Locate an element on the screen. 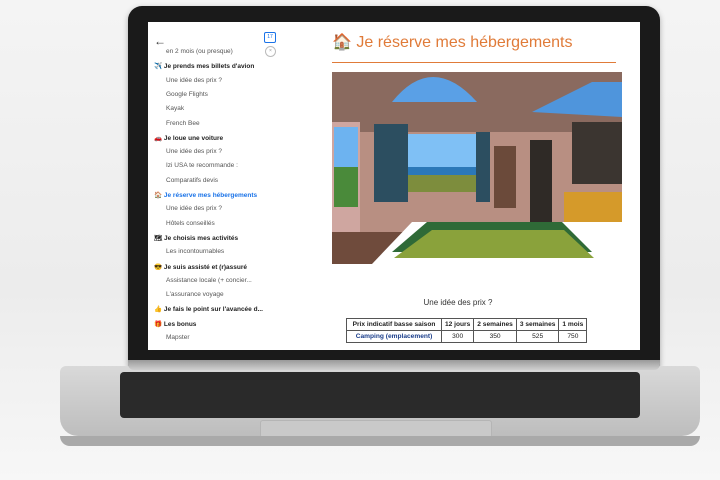 The width and height of the screenshot is (720, 480). close-icon: × is located at coordinates (270, 51).